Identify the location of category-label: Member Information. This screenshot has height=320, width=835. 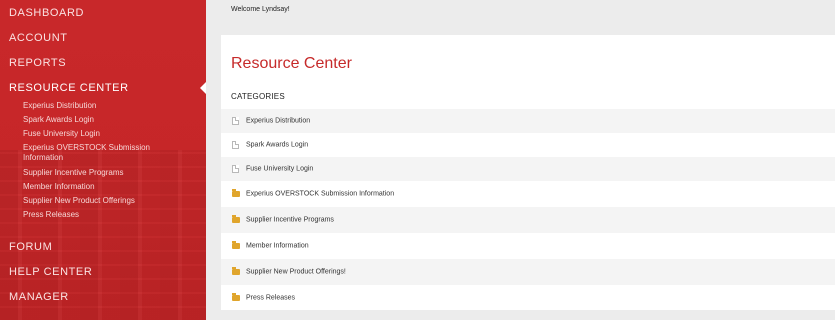
(277, 246).